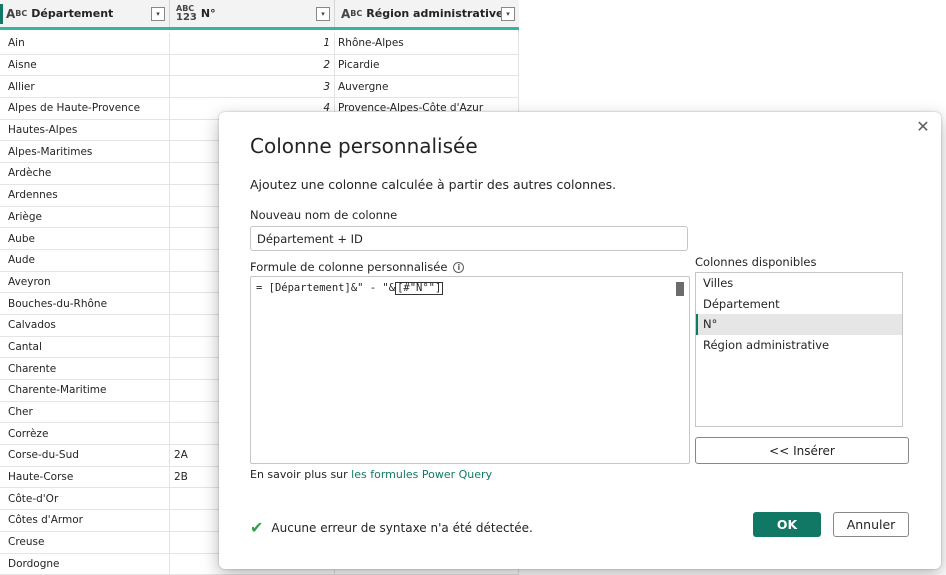 The width and height of the screenshot is (946, 575). I want to click on cell-departement: Bouches-du-Rhône, so click(85, 303).